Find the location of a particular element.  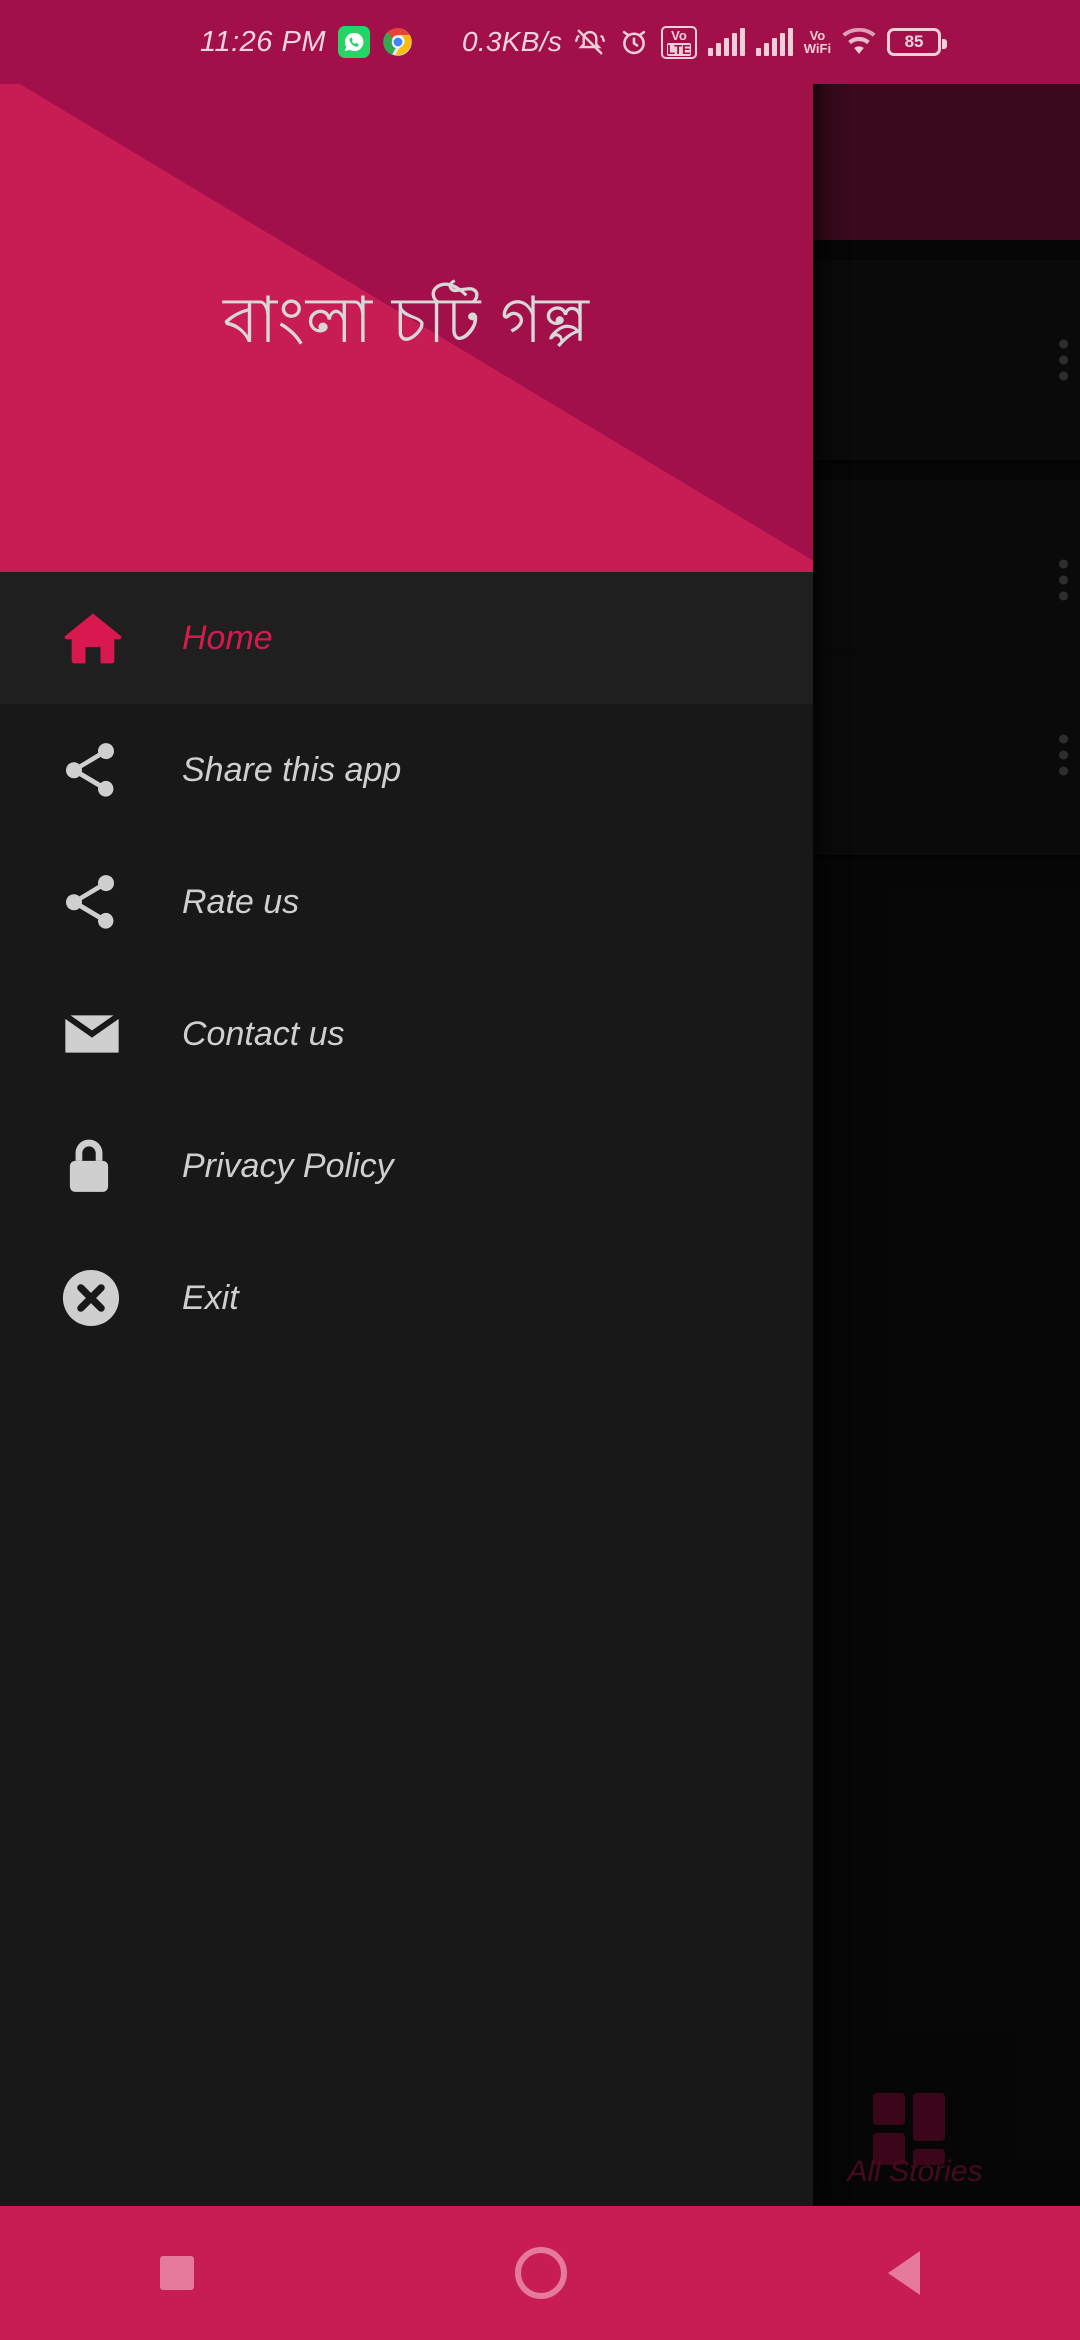

alarm-icon is located at coordinates (634, 42).